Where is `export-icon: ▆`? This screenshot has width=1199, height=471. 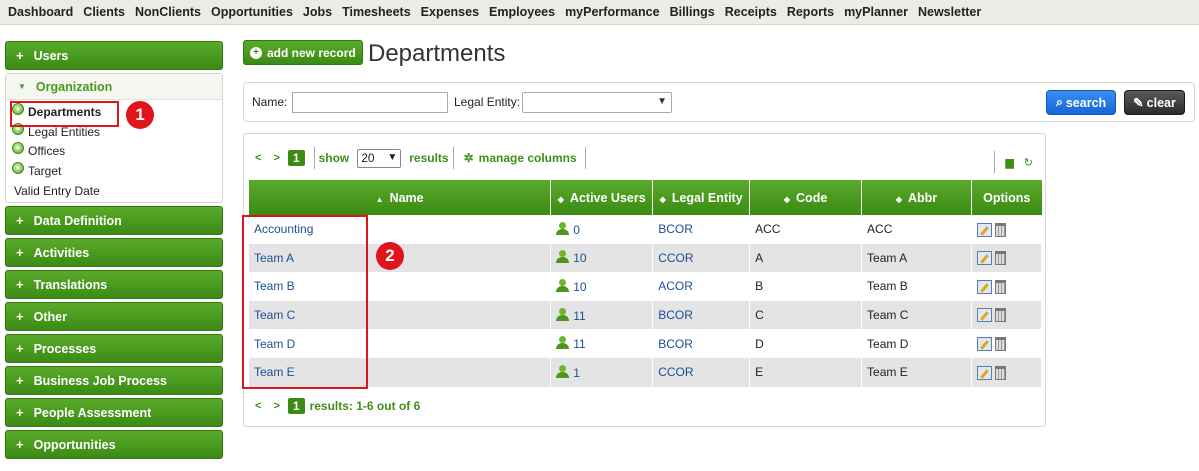
export-icon: ▆ is located at coordinates (1009, 162).